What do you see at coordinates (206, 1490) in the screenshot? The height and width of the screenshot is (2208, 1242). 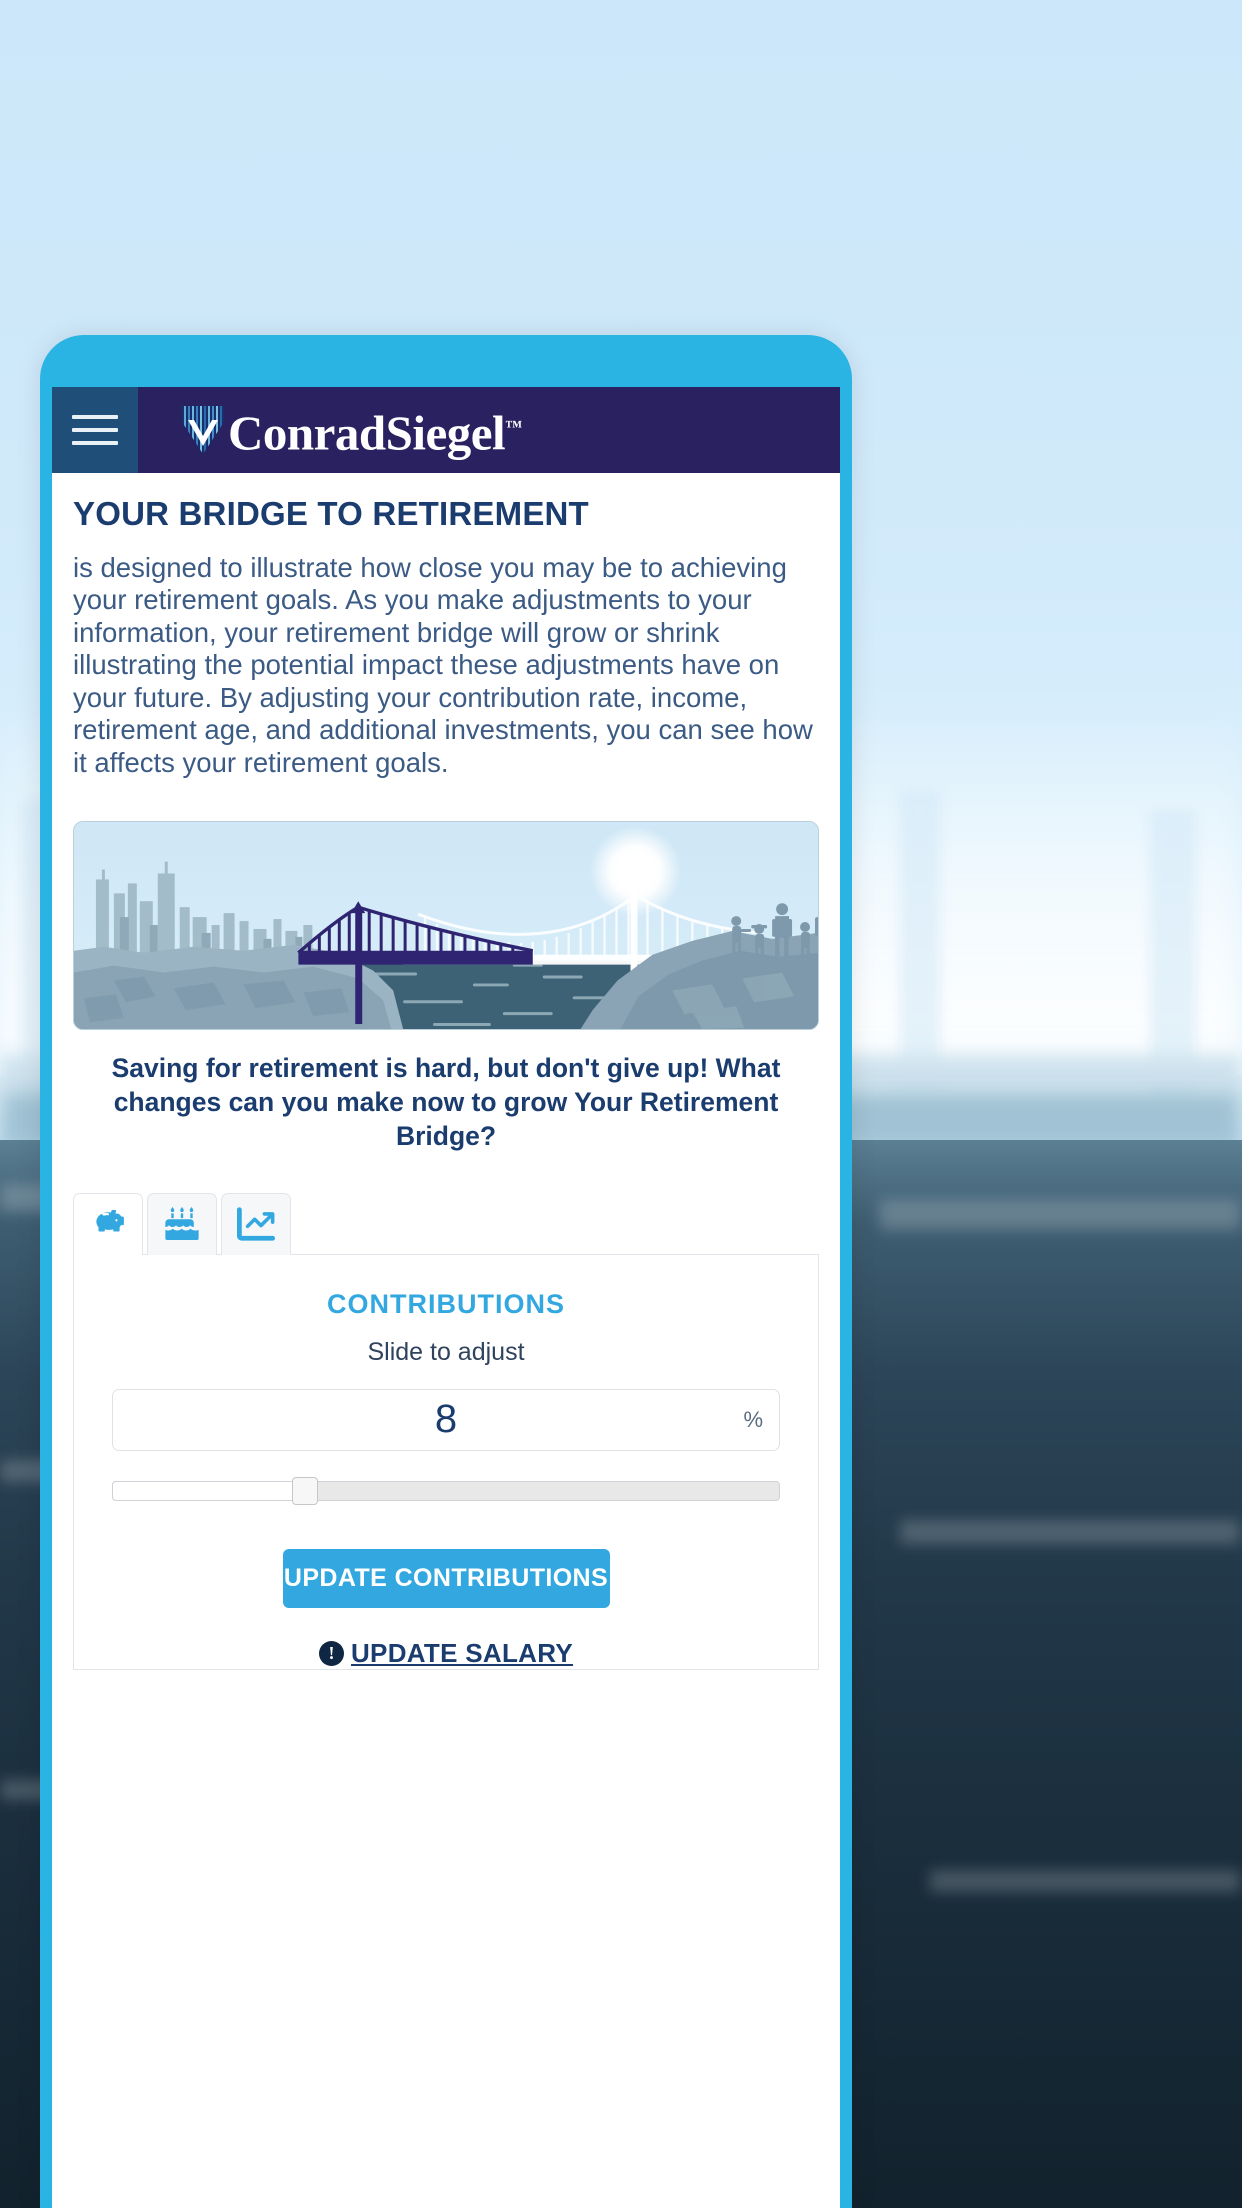 I see `slider-fill` at bounding box center [206, 1490].